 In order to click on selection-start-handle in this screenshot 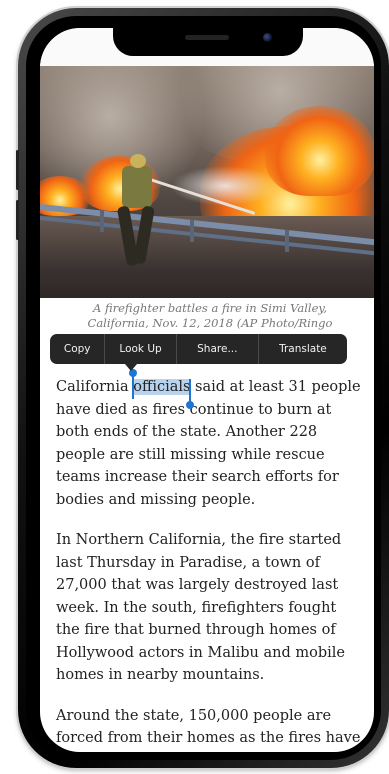, I will do `click(133, 384)`.